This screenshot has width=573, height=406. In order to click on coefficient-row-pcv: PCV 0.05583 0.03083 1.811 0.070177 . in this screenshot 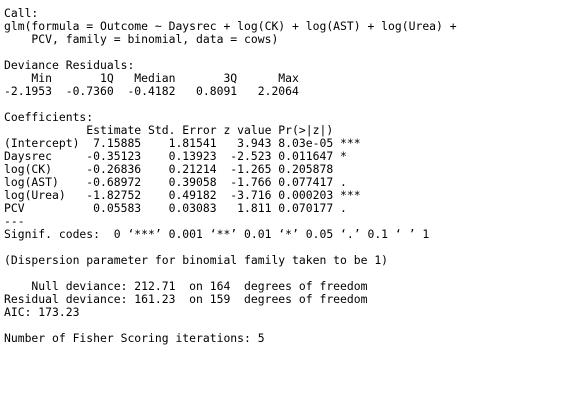, I will do `click(175, 208)`.